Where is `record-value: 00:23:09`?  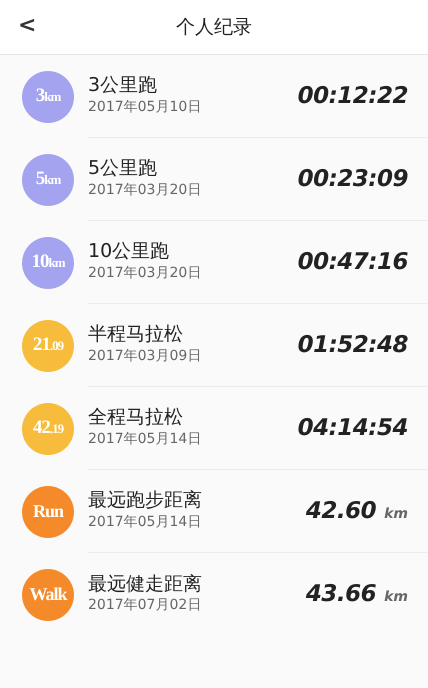
record-value: 00:23:09 is located at coordinates (353, 179).